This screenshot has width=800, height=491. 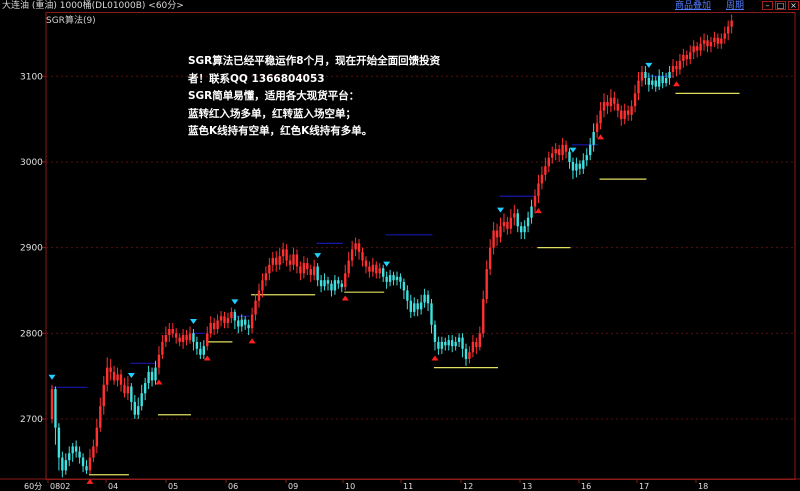 What do you see at coordinates (93, 6) in the screenshot?
I see `chart-title: 大连油 (重油) 1000桶(DL01000B) <60分>` at bounding box center [93, 6].